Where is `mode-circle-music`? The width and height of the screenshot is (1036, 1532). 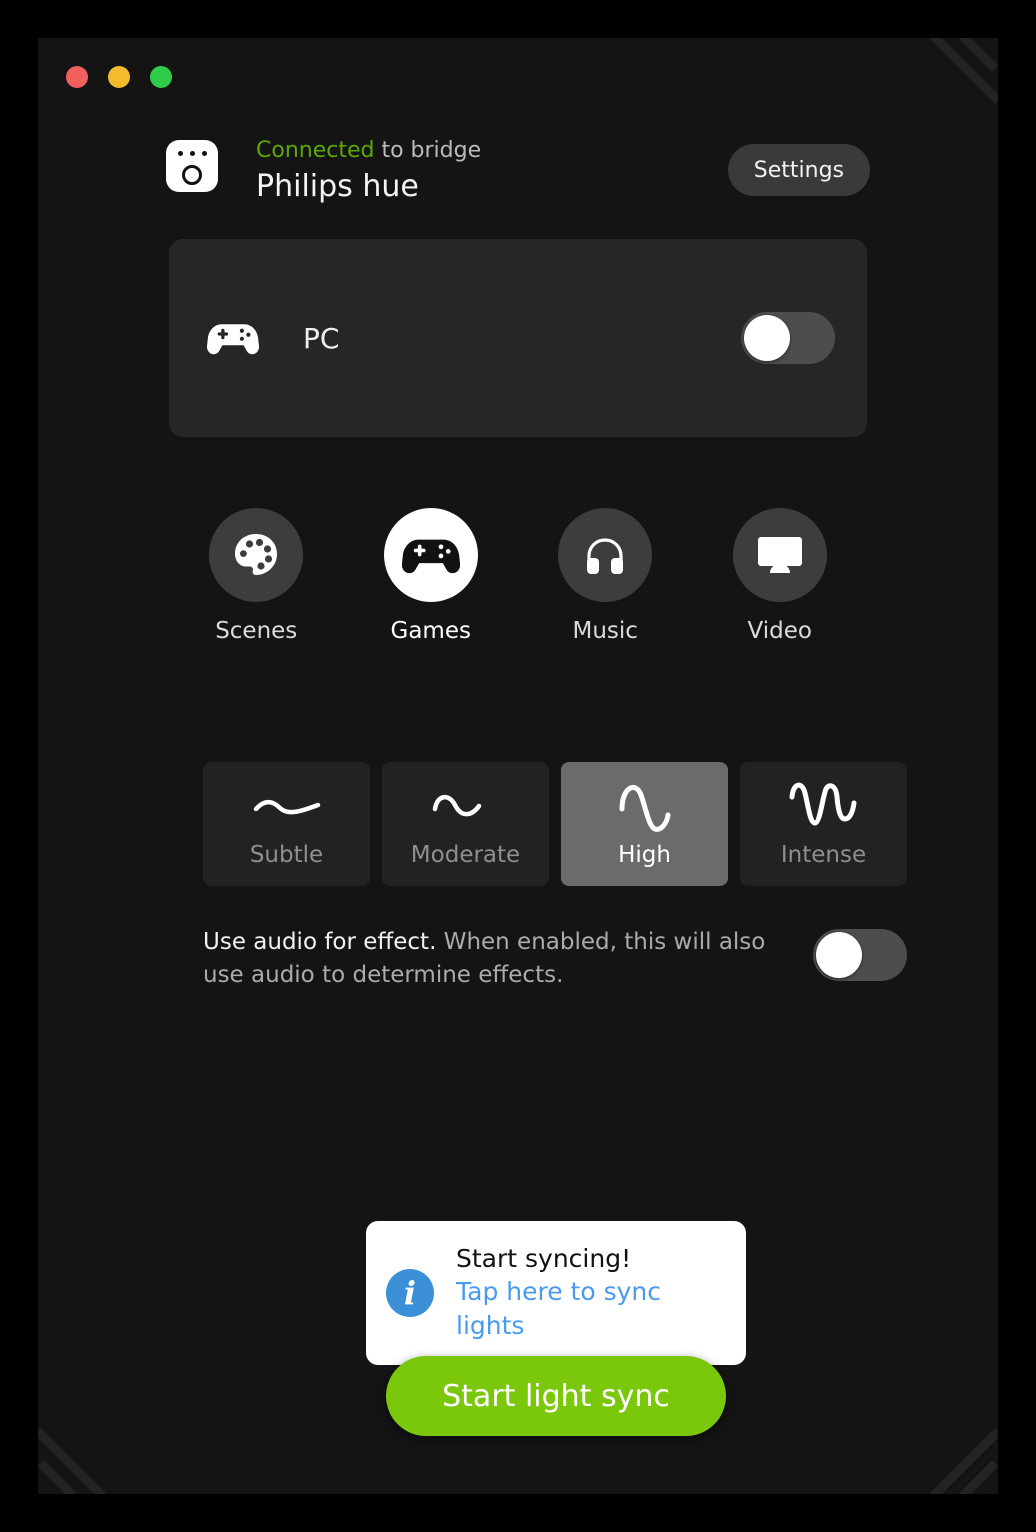 mode-circle-music is located at coordinates (605, 555).